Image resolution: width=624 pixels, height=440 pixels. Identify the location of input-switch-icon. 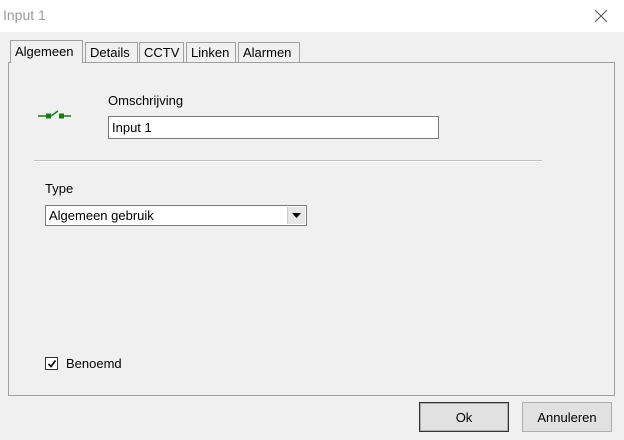
(54, 114).